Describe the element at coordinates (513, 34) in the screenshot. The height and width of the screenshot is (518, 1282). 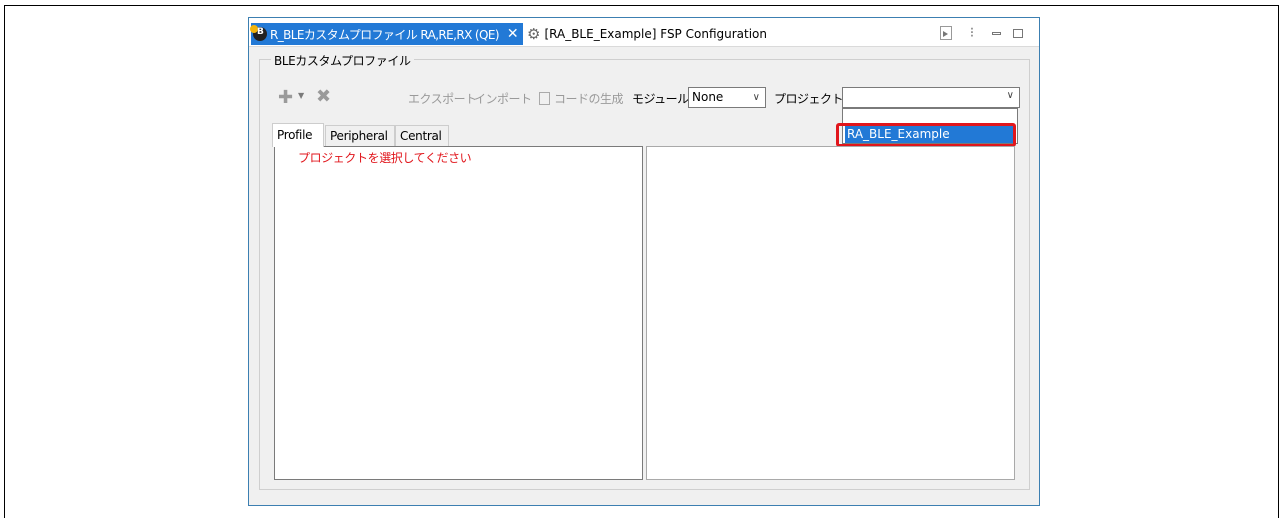
I see `close-icon: ✕` at that location.